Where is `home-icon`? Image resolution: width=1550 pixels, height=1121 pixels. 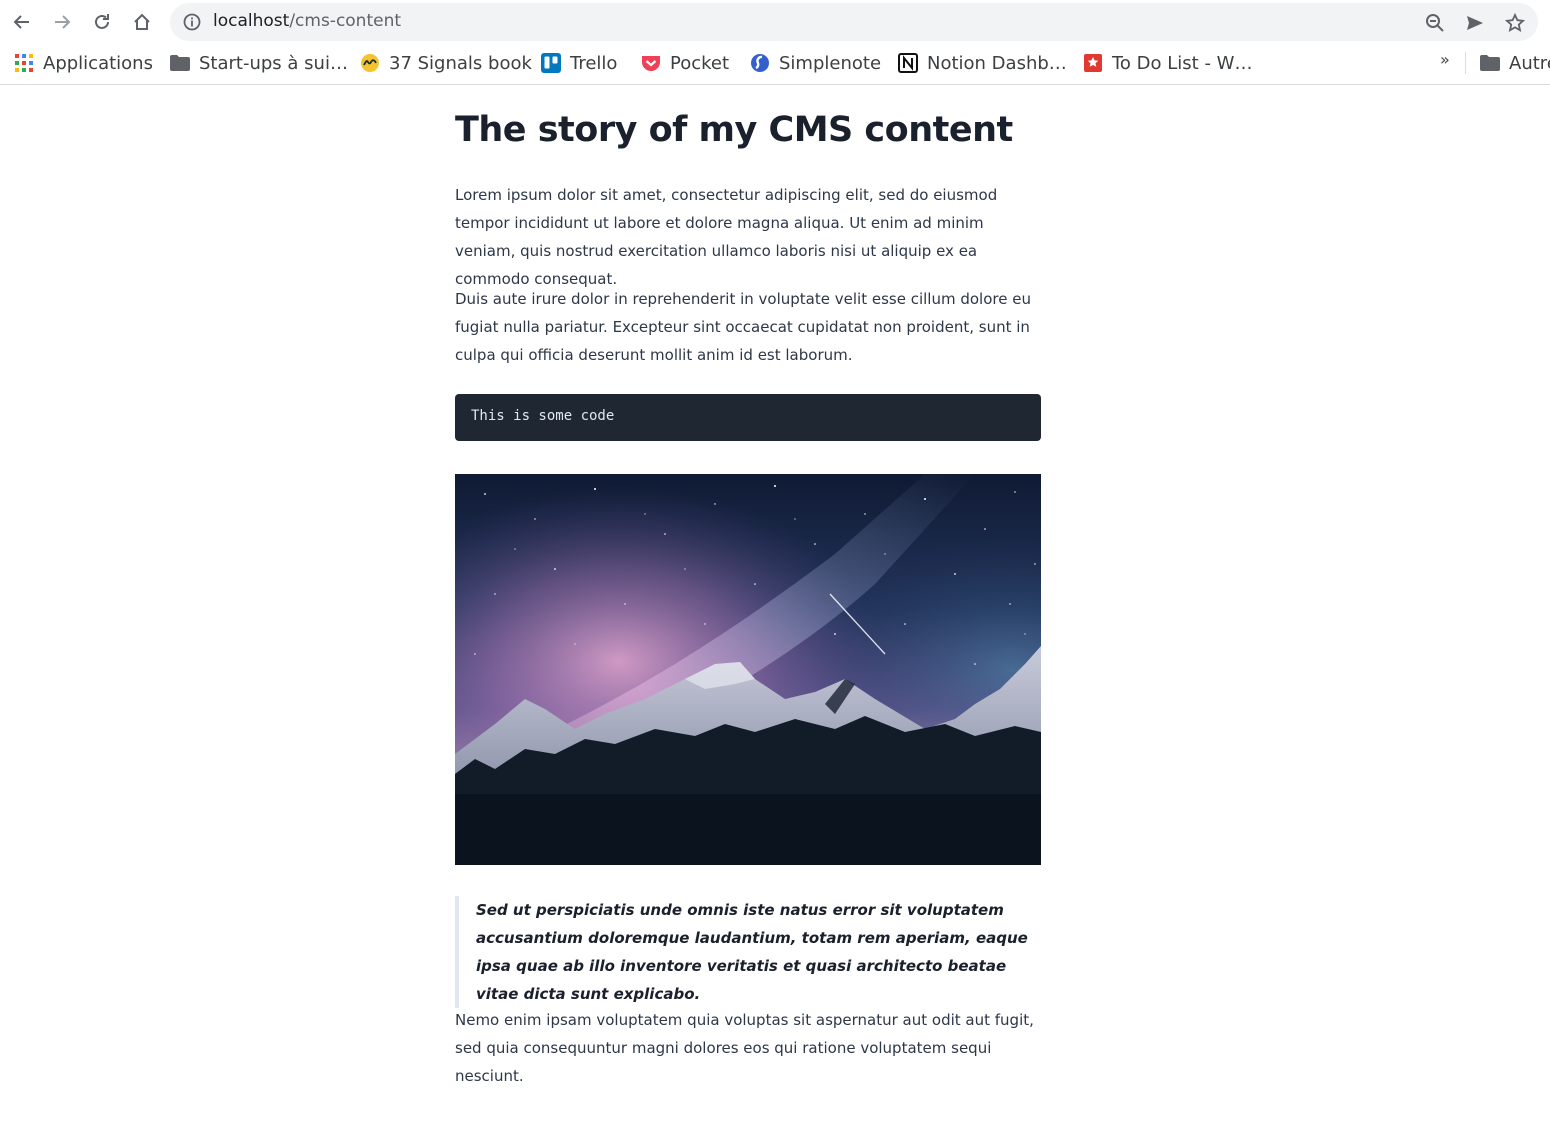 home-icon is located at coordinates (142, 21).